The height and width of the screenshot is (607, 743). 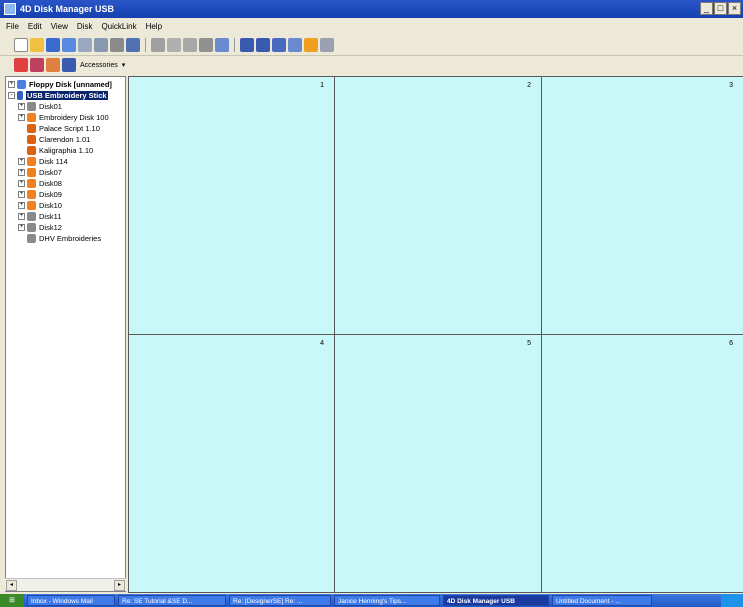 I want to click on tree-node: + Disk07, so click(x=40, y=172).